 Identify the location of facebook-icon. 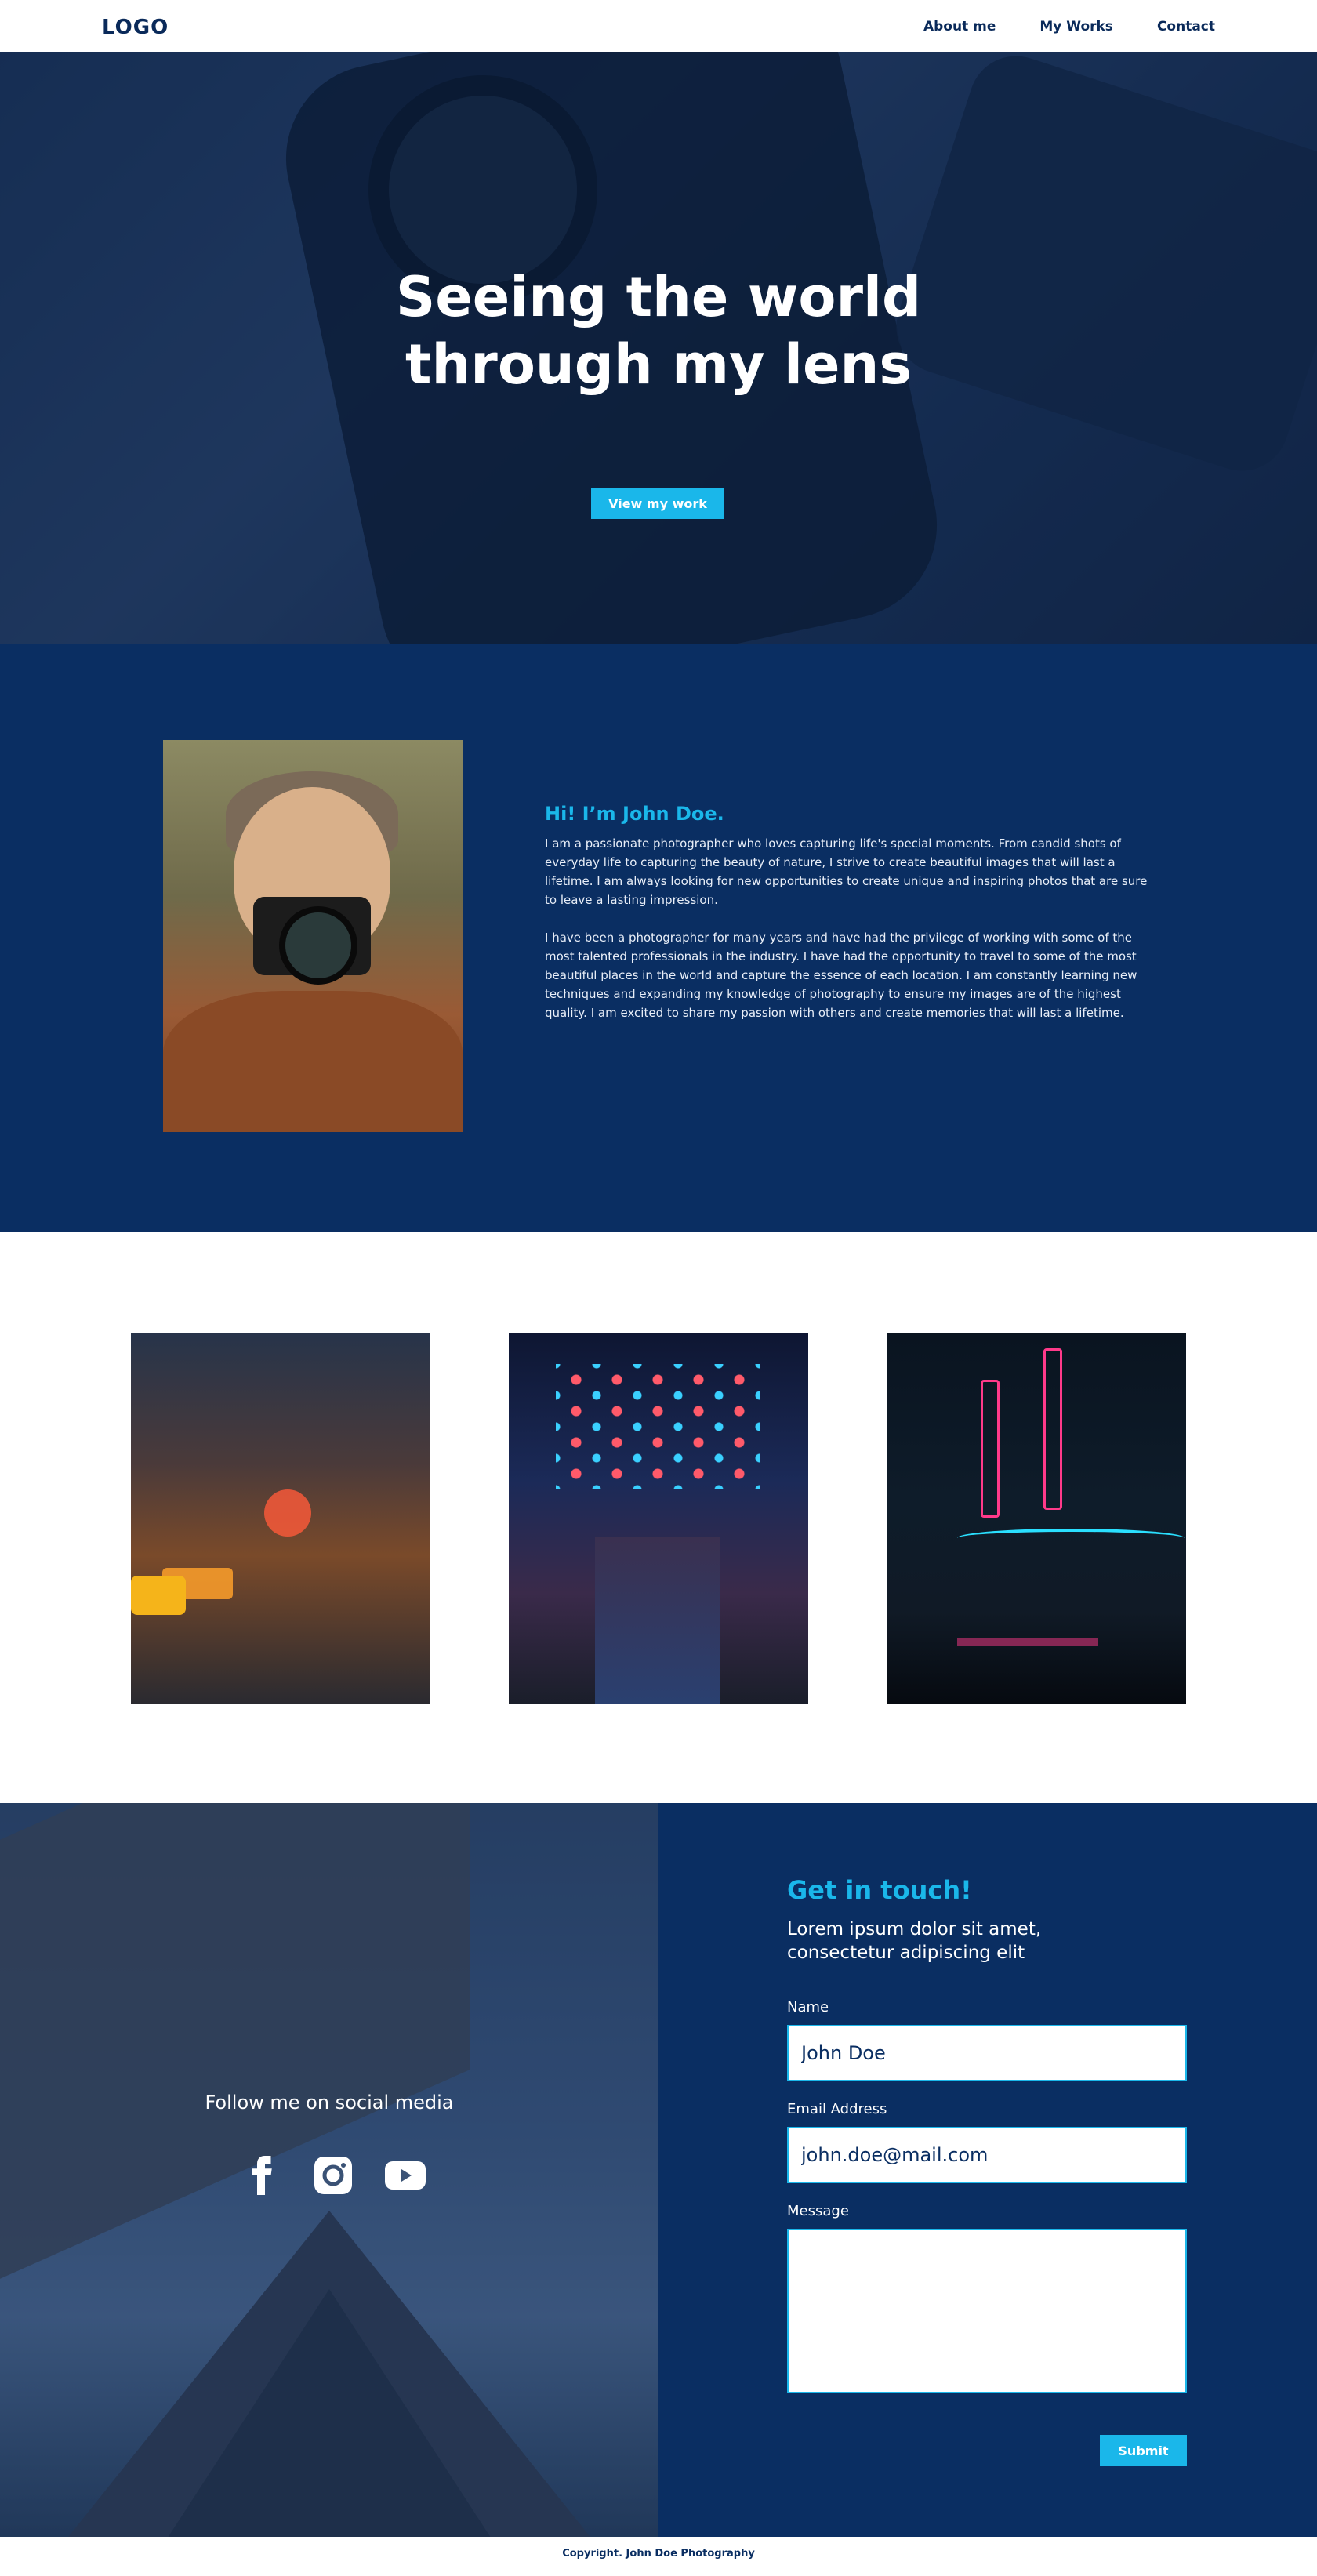
(261, 2175).